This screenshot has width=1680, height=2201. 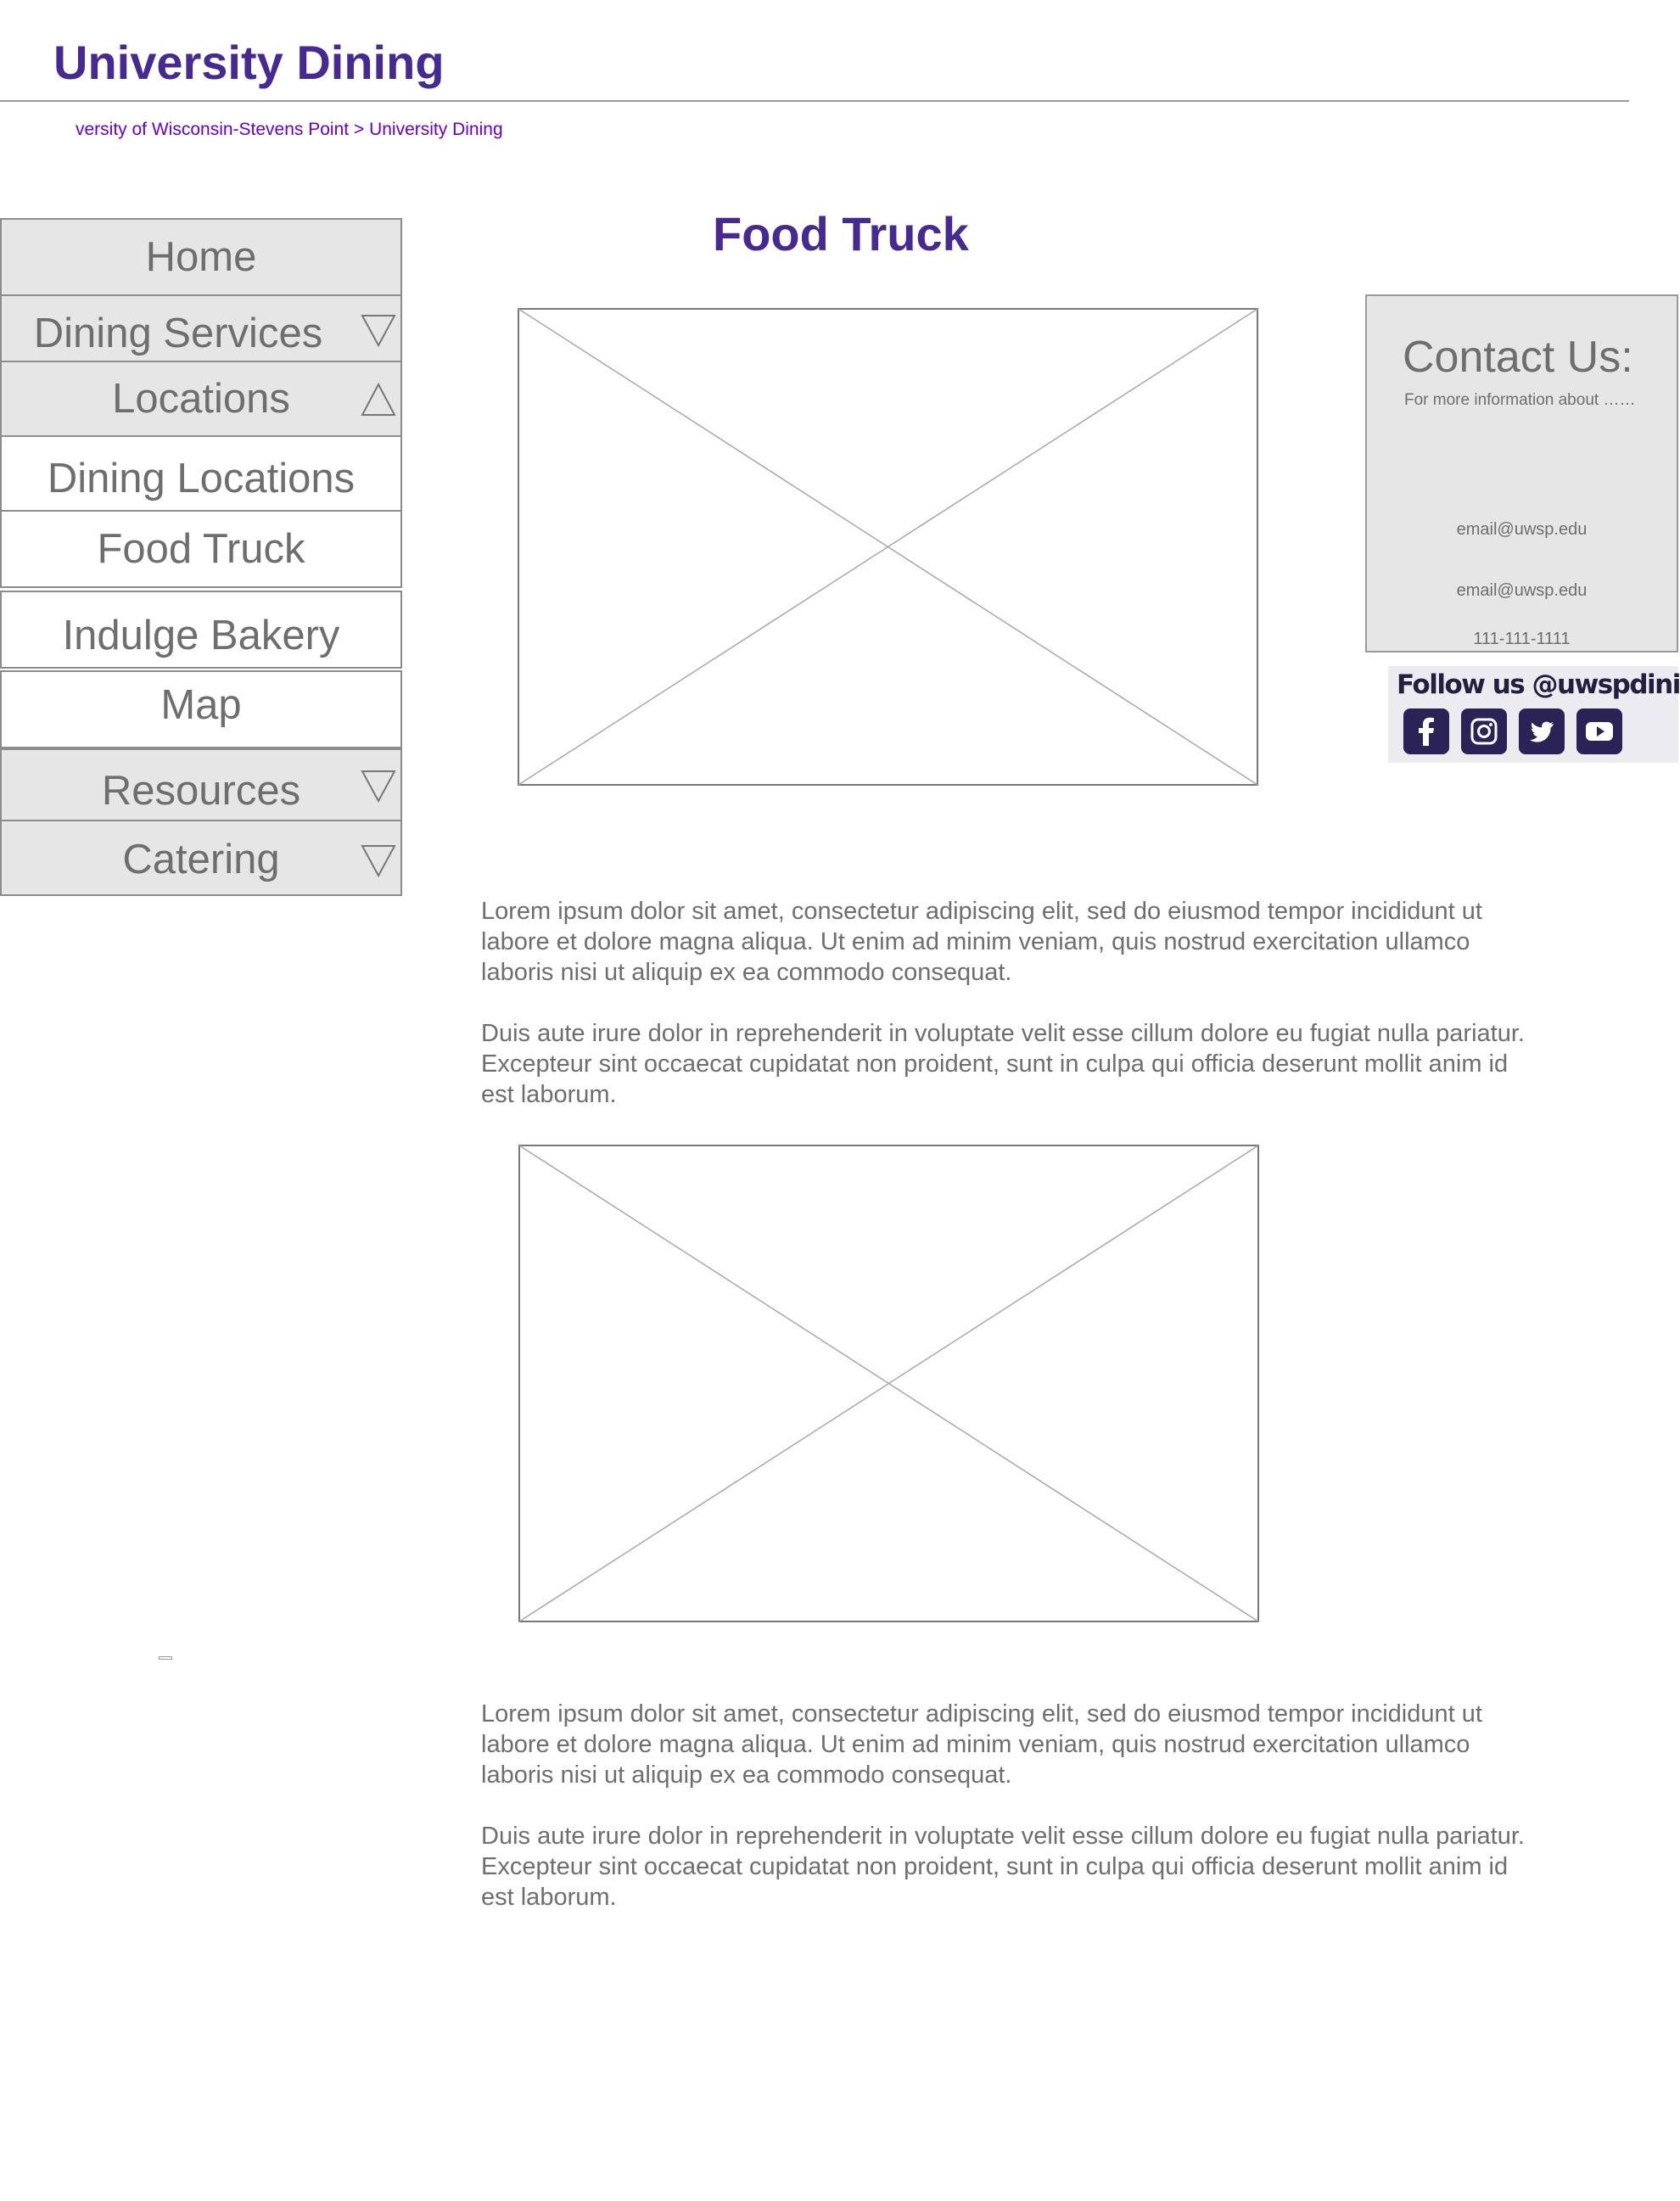 I want to click on contact-heading: Contact Us:, so click(x=1518, y=357).